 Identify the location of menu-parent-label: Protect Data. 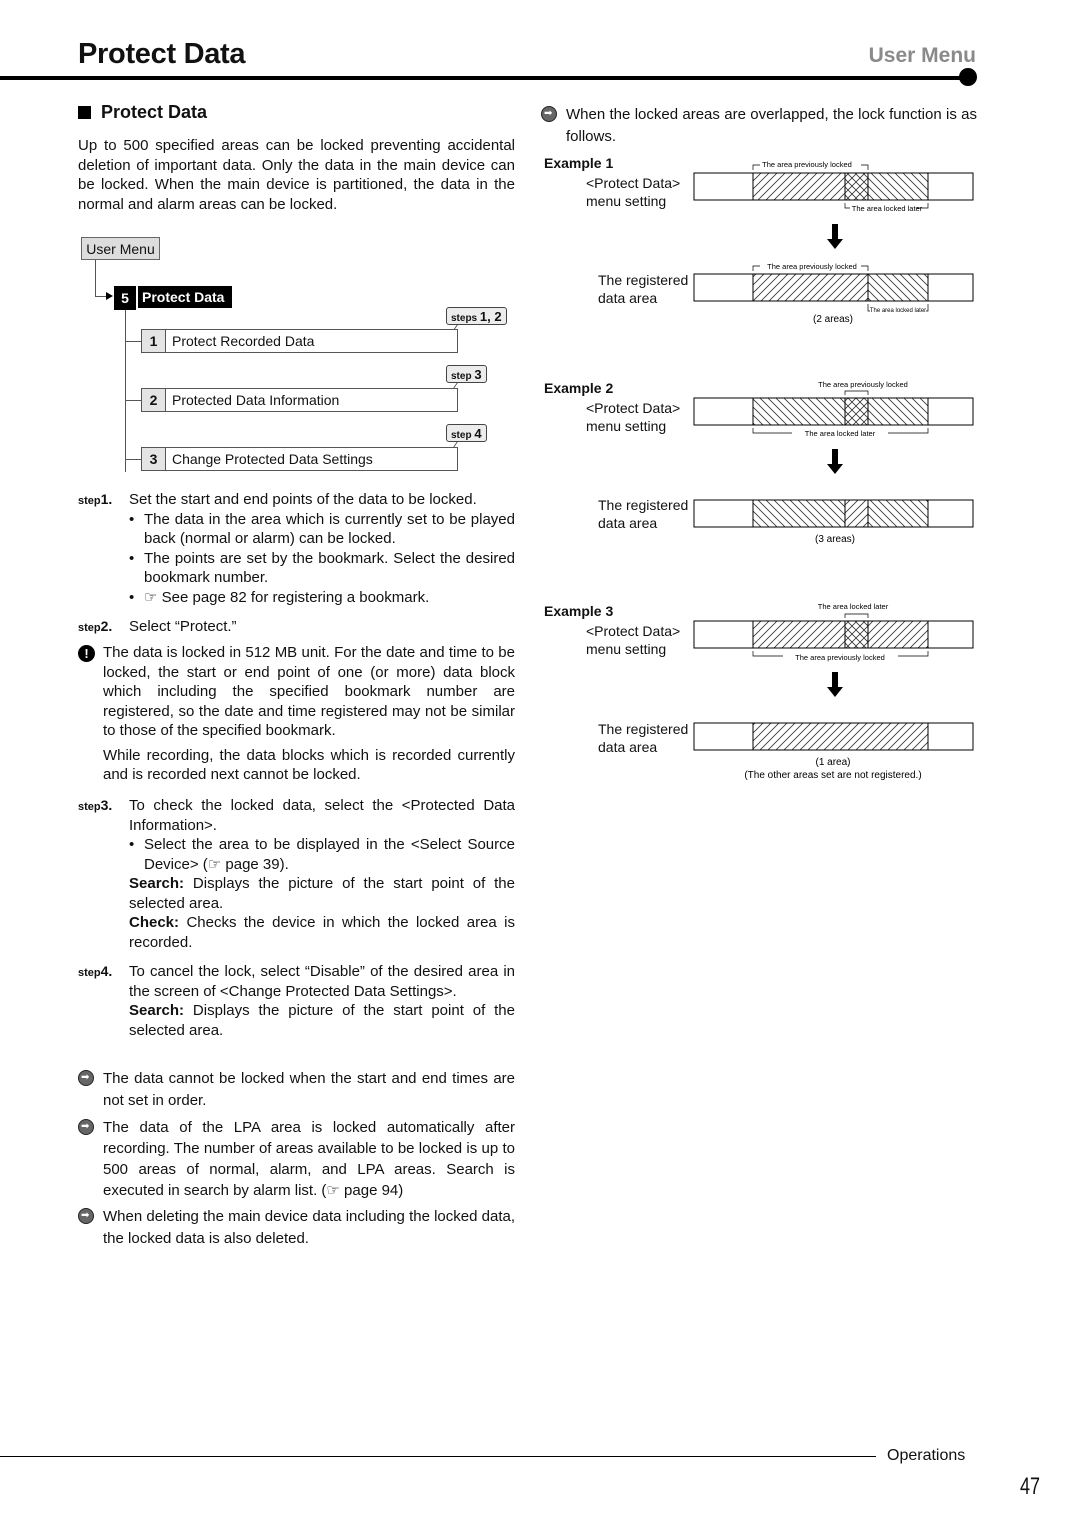
(185, 297).